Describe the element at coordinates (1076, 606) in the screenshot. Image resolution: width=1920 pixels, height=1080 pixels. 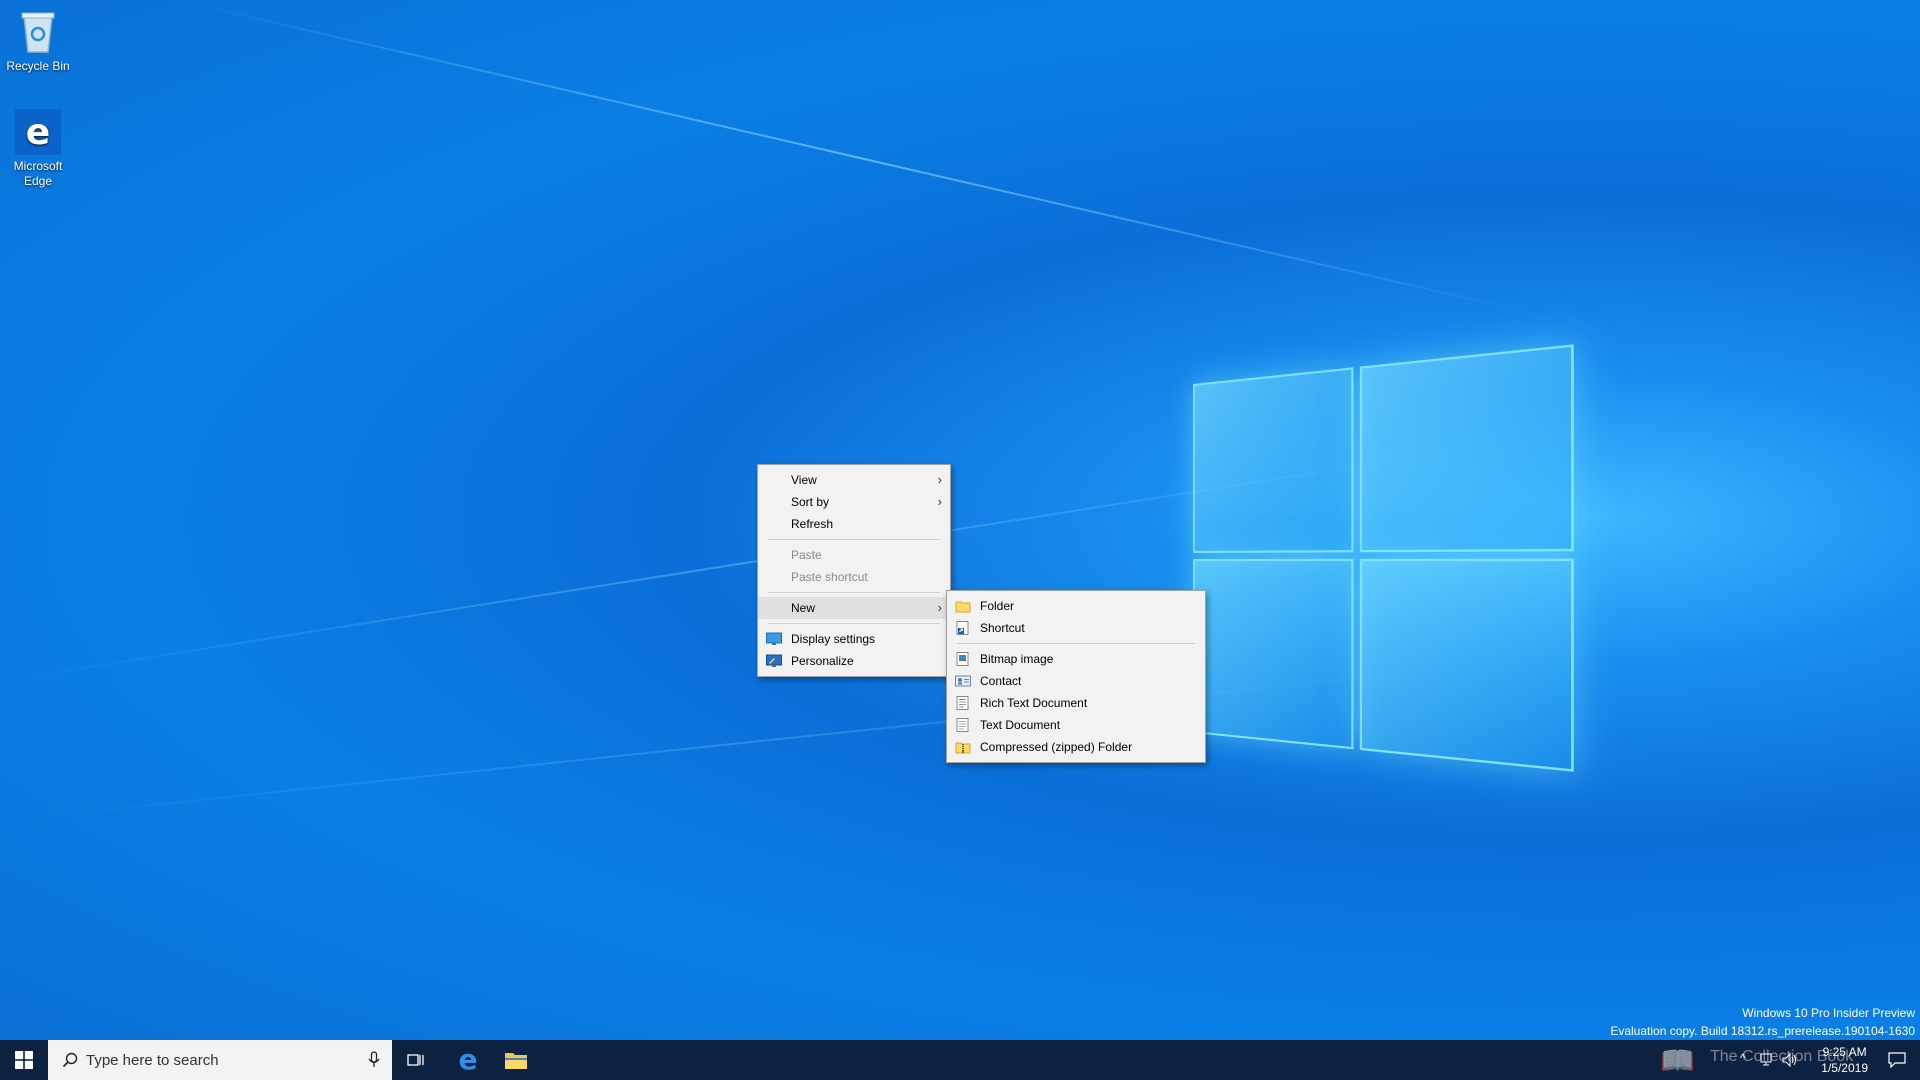
I see `submenu-item-folder: Folder` at that location.